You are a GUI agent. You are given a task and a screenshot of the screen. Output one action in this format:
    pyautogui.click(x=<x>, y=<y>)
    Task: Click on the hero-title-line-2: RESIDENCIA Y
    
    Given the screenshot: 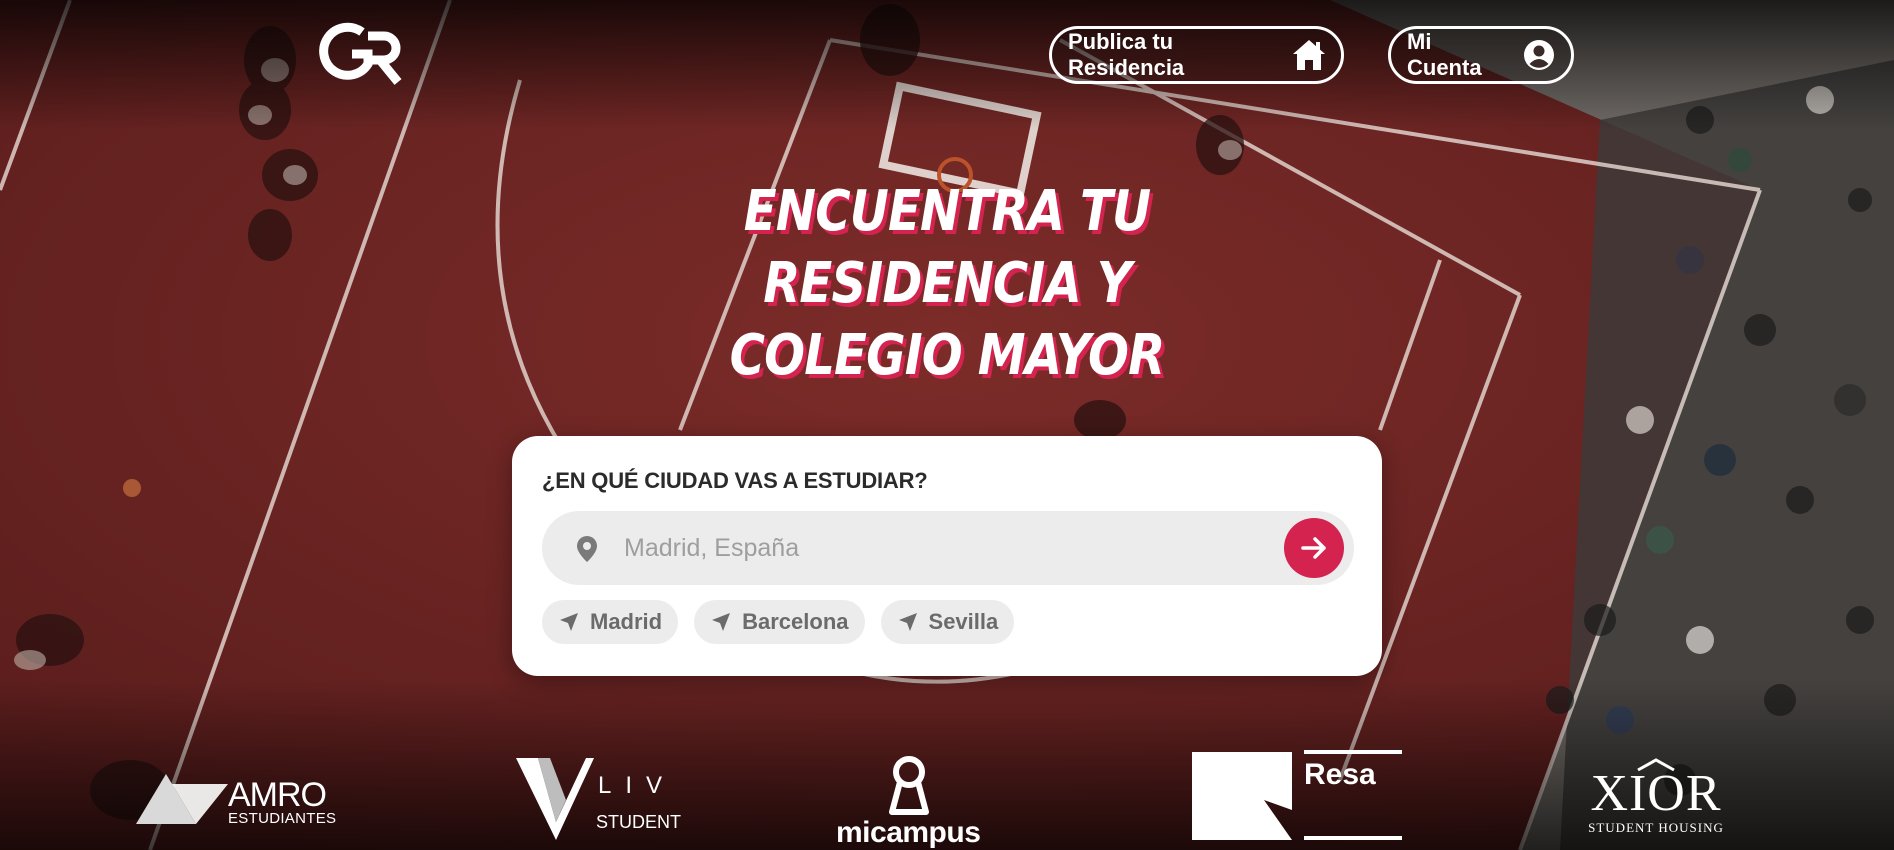 What is the action you would take?
    pyautogui.click(x=947, y=283)
    